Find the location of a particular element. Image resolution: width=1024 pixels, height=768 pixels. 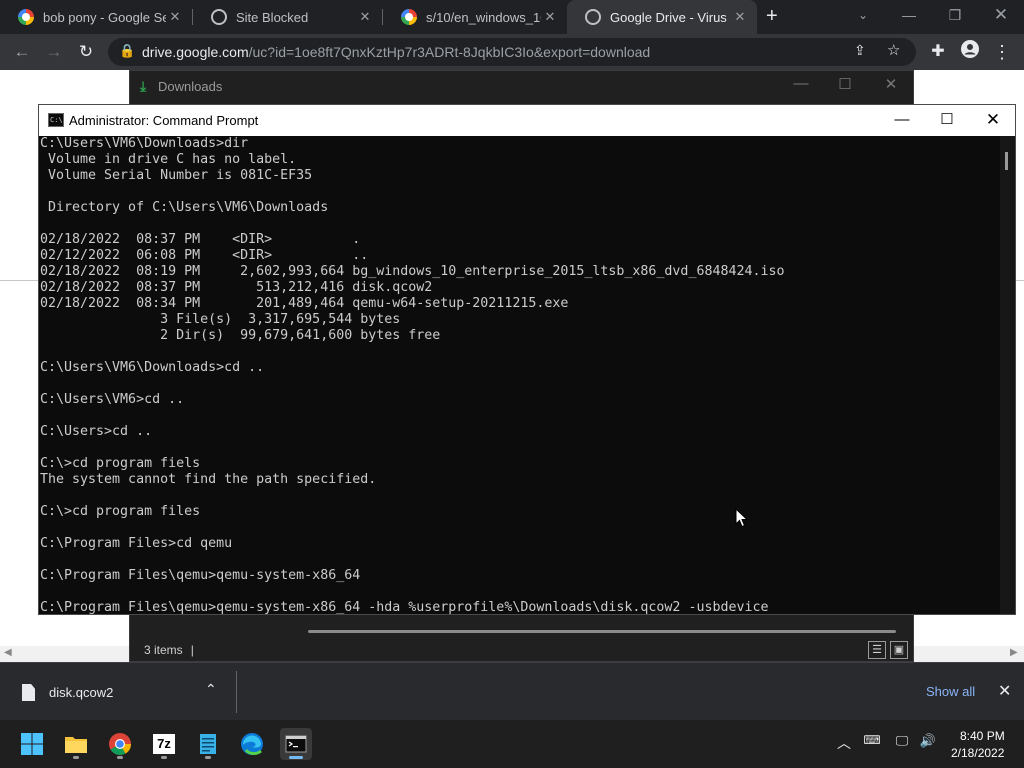

share-icon: ⇪ is located at coordinates (860, 50).